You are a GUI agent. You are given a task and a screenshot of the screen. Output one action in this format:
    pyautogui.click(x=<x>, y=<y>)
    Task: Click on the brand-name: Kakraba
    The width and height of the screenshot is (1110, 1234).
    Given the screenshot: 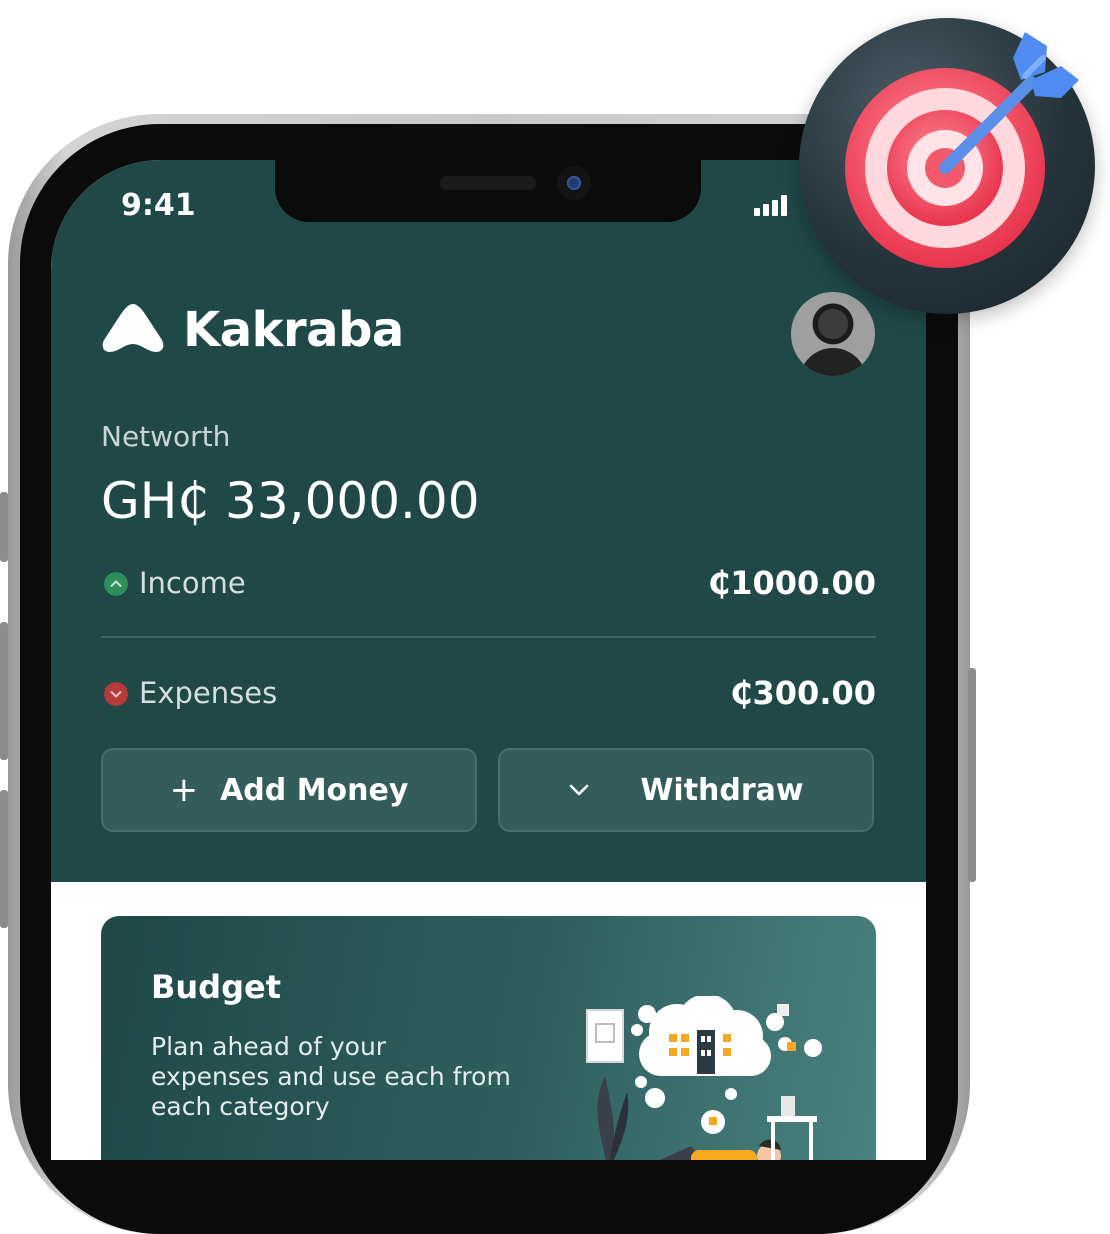 What is the action you would take?
    pyautogui.click(x=293, y=330)
    